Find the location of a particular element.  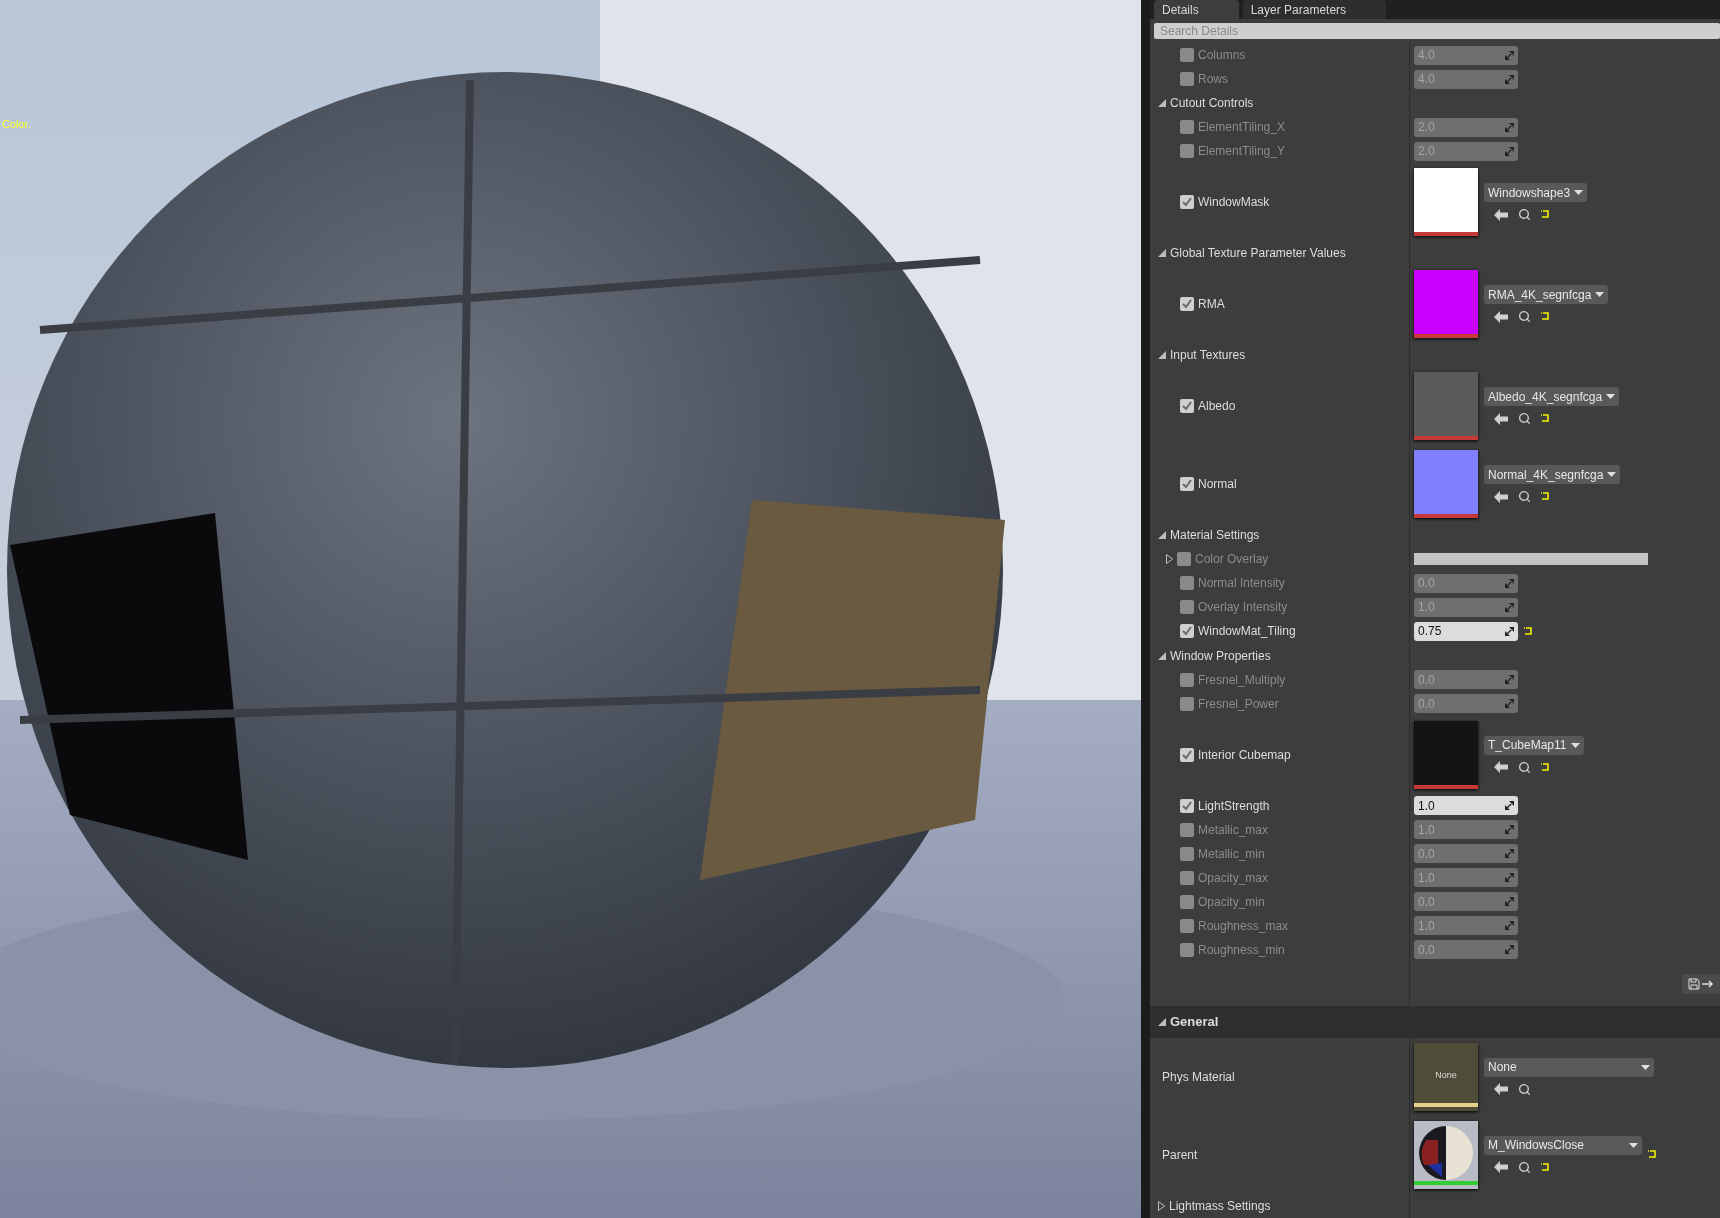

section-title: Cutout Controls is located at coordinates (1212, 103).